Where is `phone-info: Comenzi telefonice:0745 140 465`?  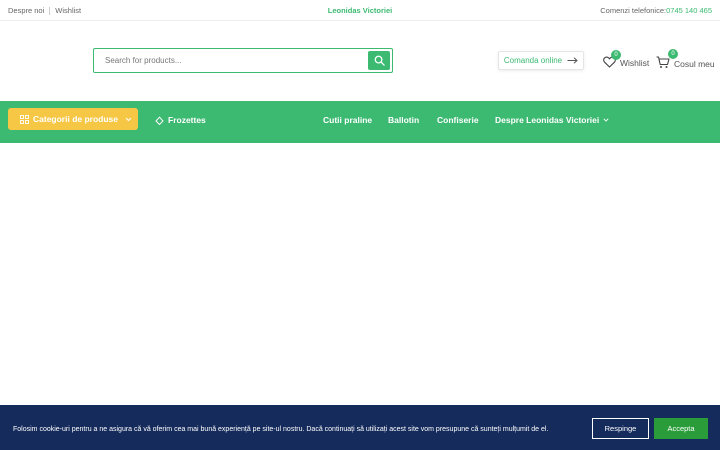 phone-info: Comenzi telefonice:0745 140 465 is located at coordinates (656, 10).